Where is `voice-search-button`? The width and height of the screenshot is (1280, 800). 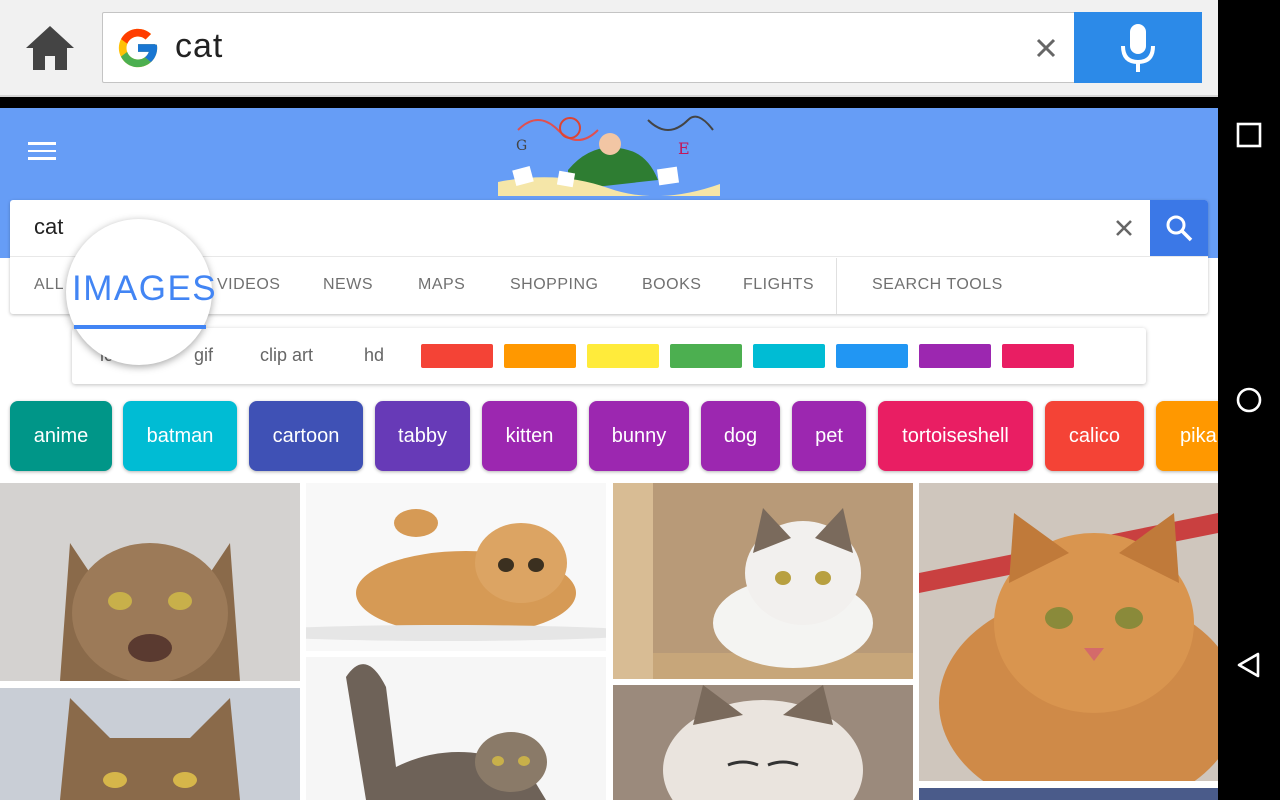
voice-search-button is located at coordinates (1138, 47).